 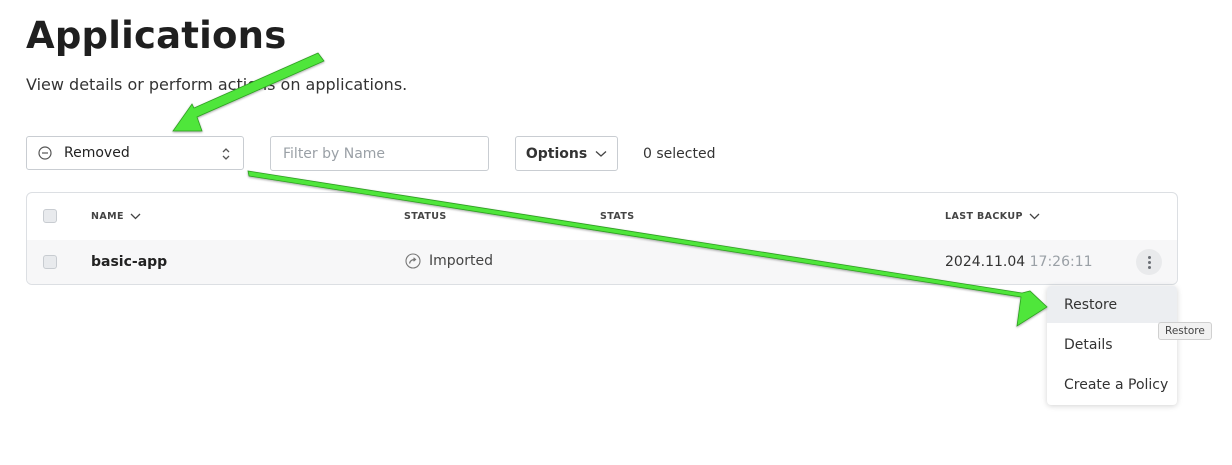 I want to click on options-label: Options, so click(x=556, y=153).